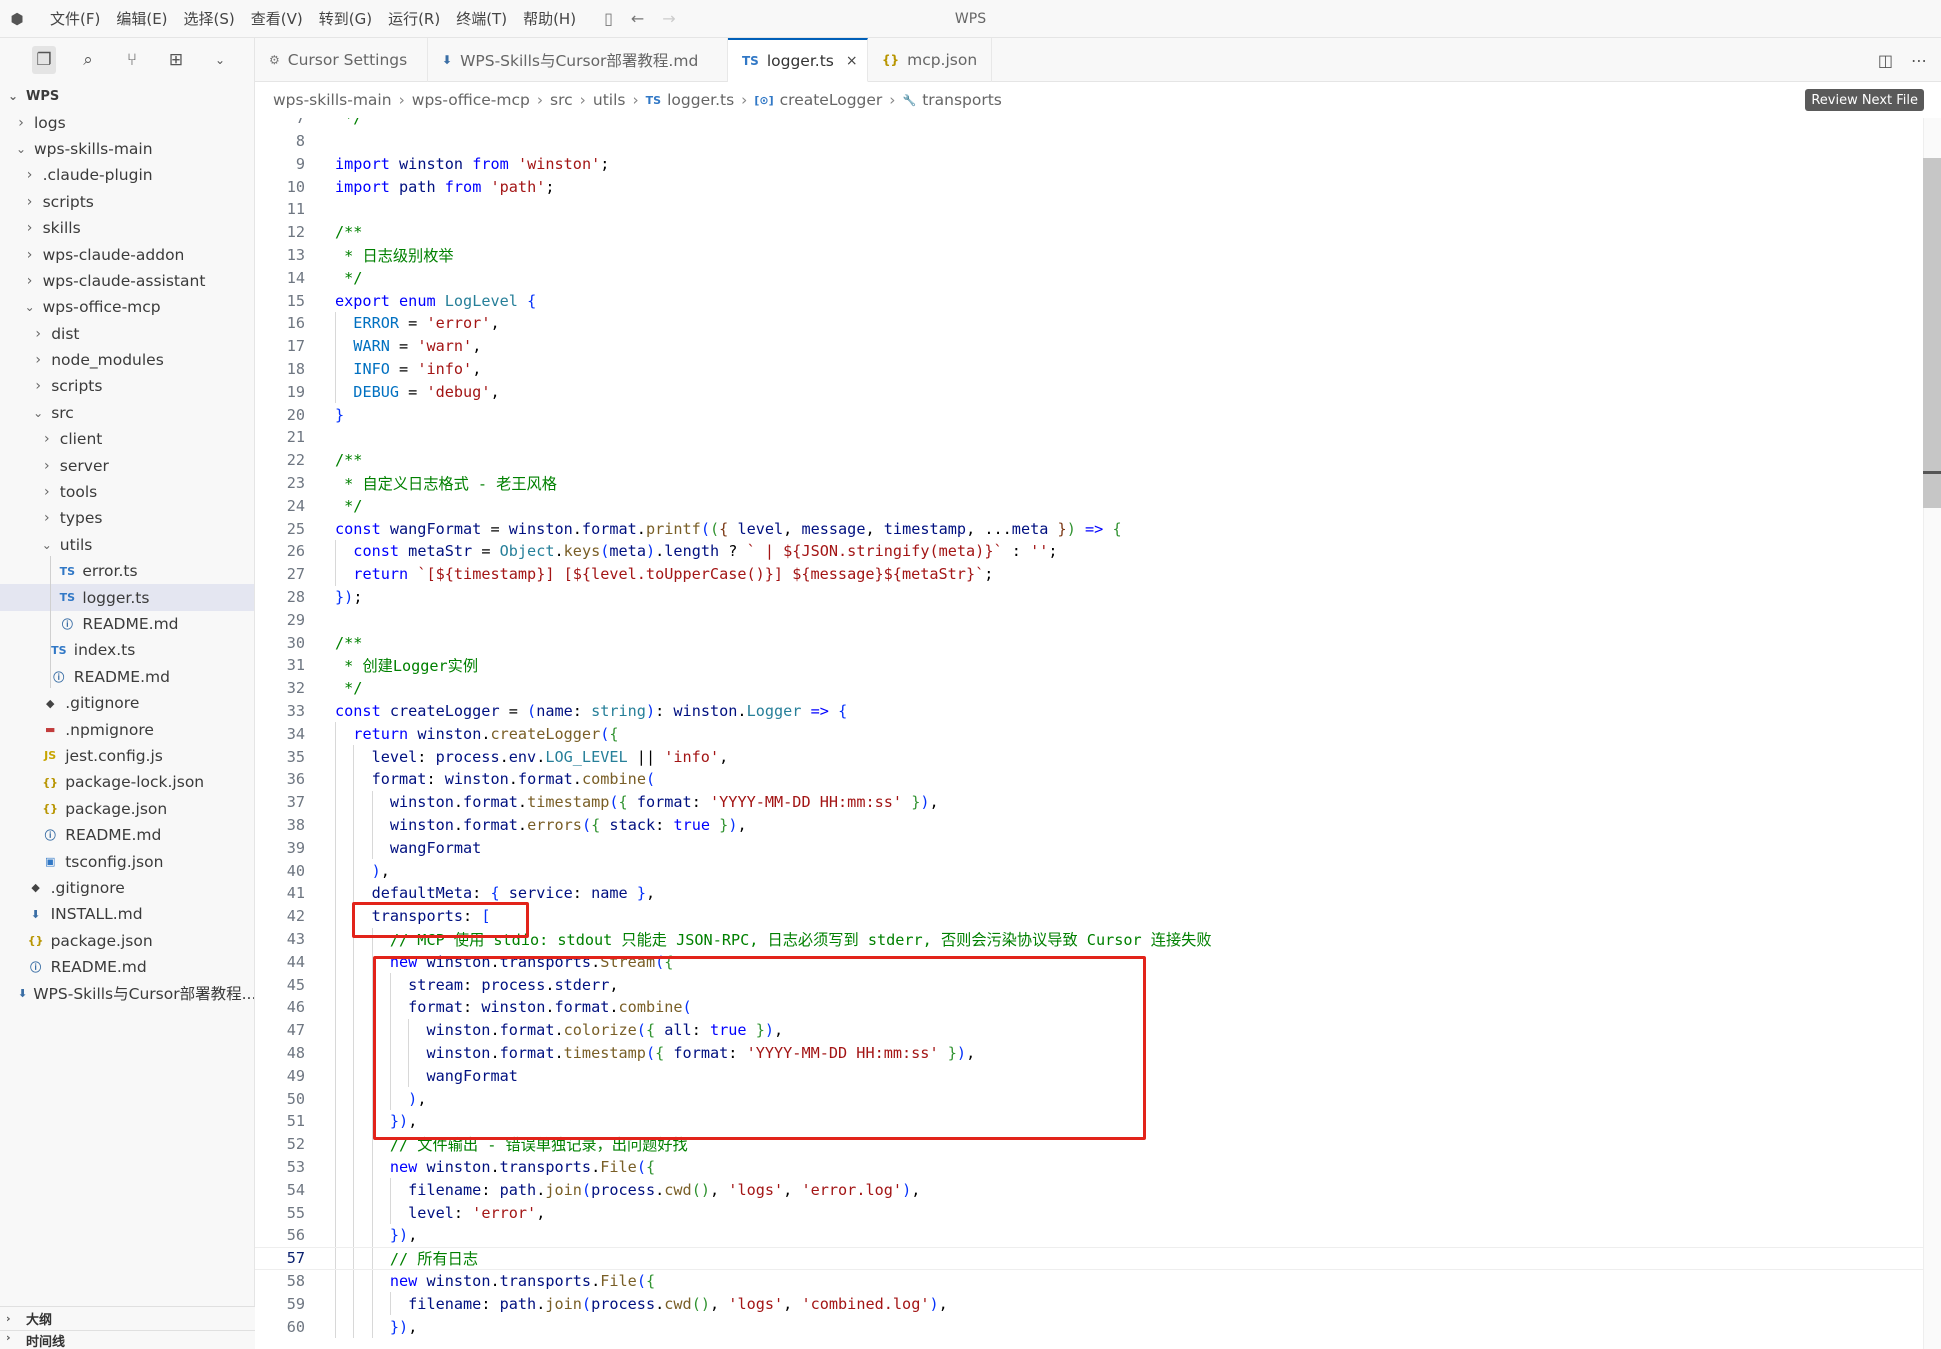  Describe the element at coordinates (1098, 1212) in the screenshot. I see `code-line: 55 level: 'error',` at that location.